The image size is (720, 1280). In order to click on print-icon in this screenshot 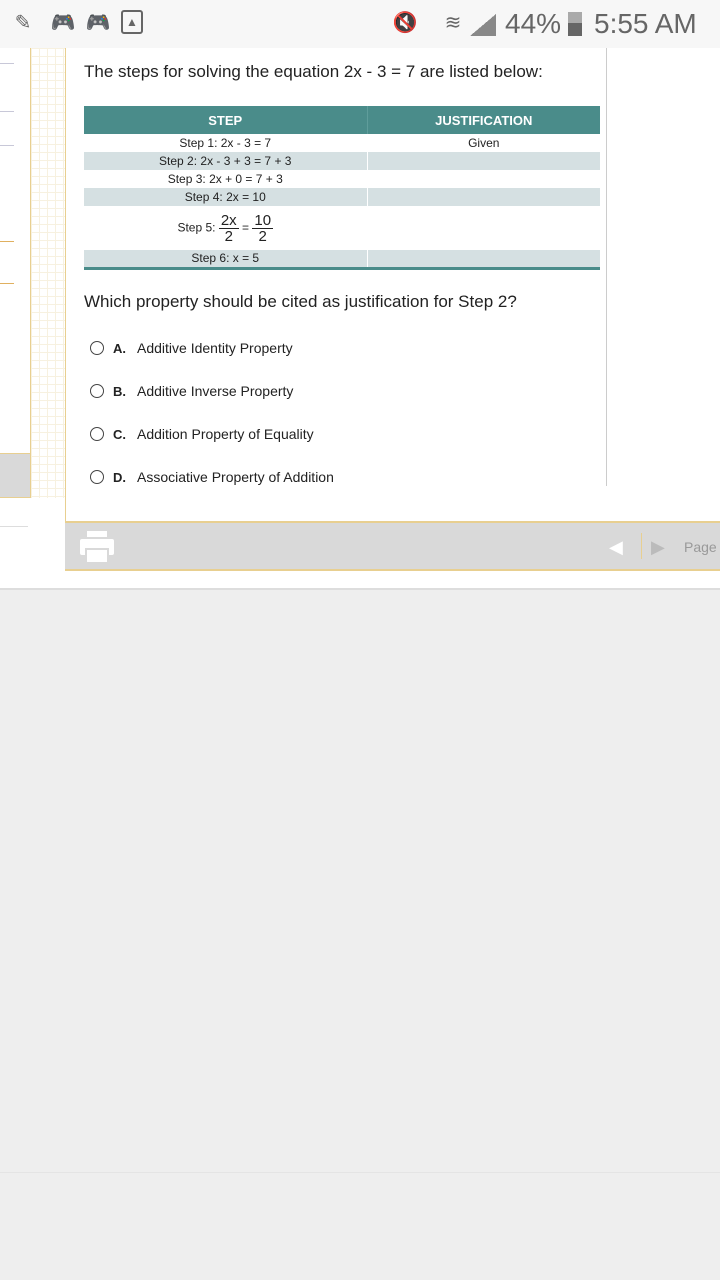, I will do `click(97, 547)`.